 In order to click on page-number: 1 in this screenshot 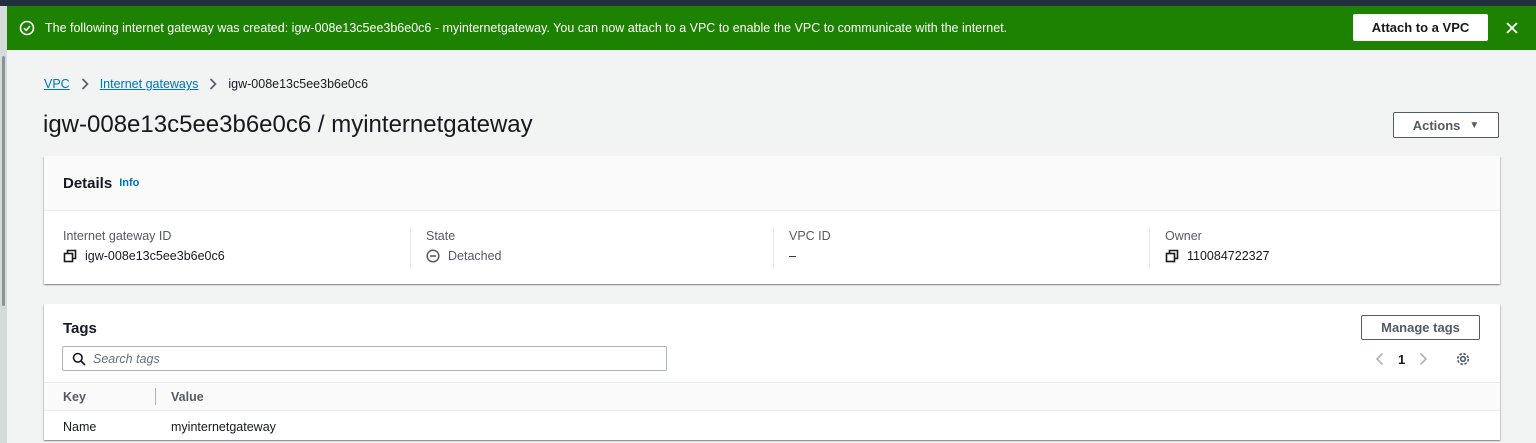, I will do `click(1401, 359)`.